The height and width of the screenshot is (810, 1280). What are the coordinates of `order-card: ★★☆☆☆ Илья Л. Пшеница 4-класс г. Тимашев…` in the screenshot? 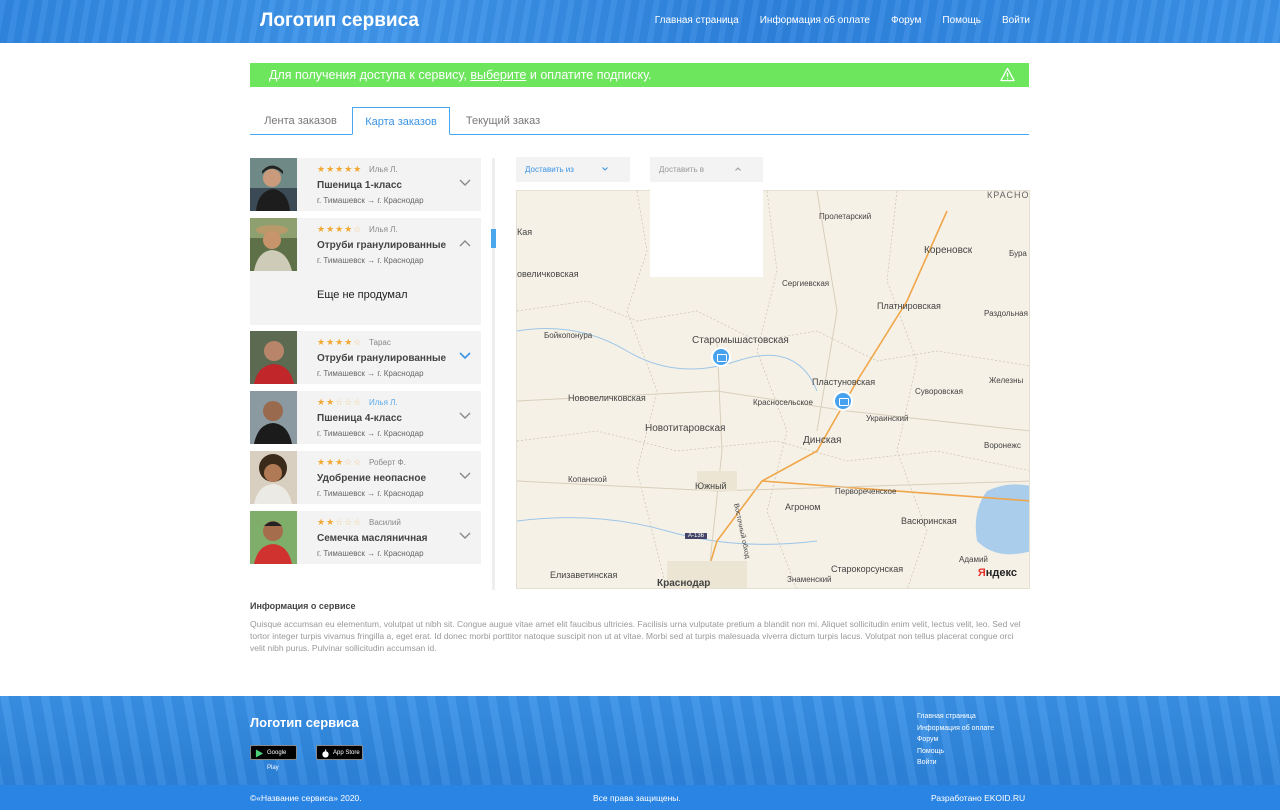 It's located at (365, 417).